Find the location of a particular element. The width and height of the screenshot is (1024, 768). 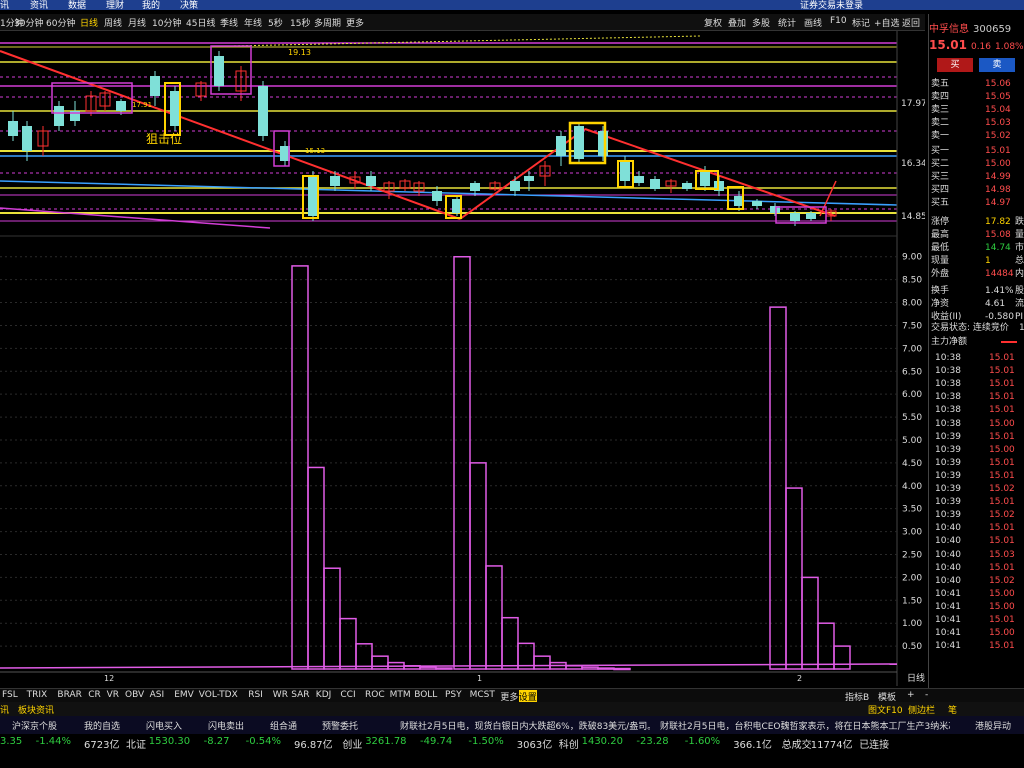

news-item: 预警委托 is located at coordinates (340, 725).